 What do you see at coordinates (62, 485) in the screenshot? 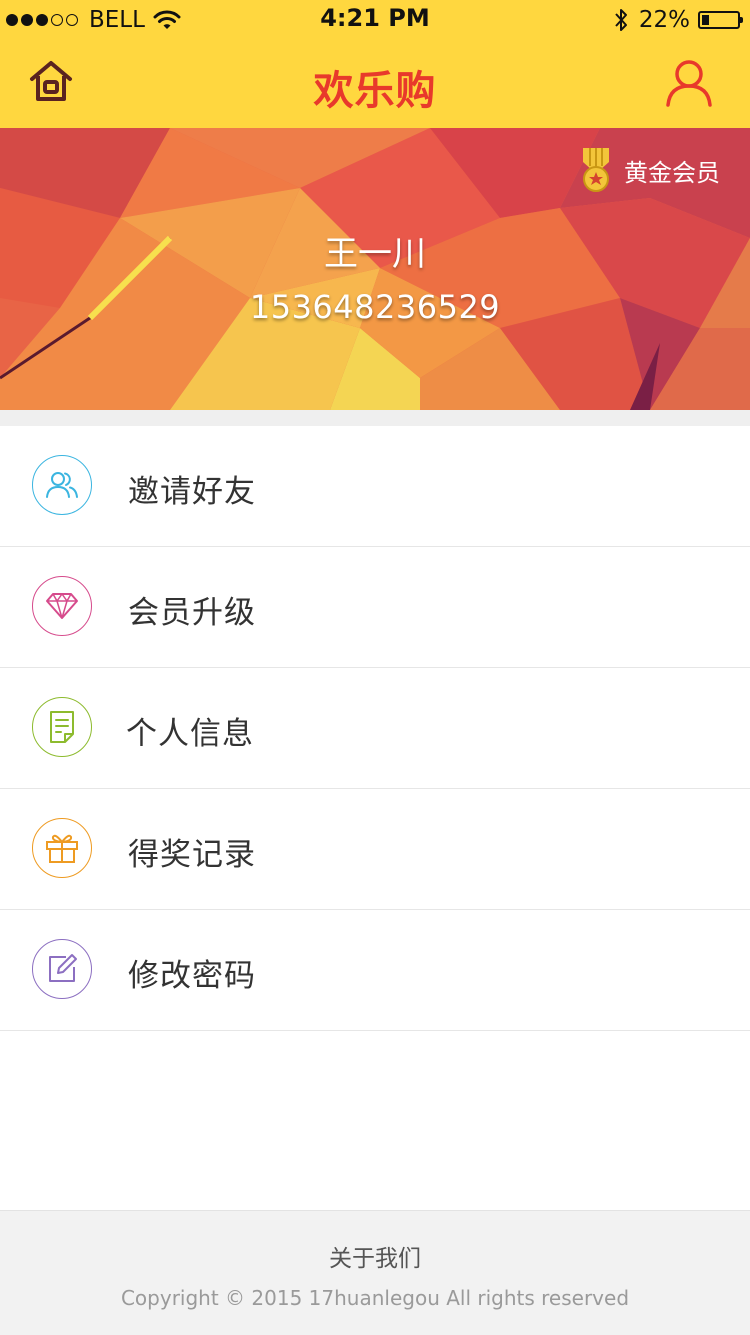
I see `friends-icon` at bounding box center [62, 485].